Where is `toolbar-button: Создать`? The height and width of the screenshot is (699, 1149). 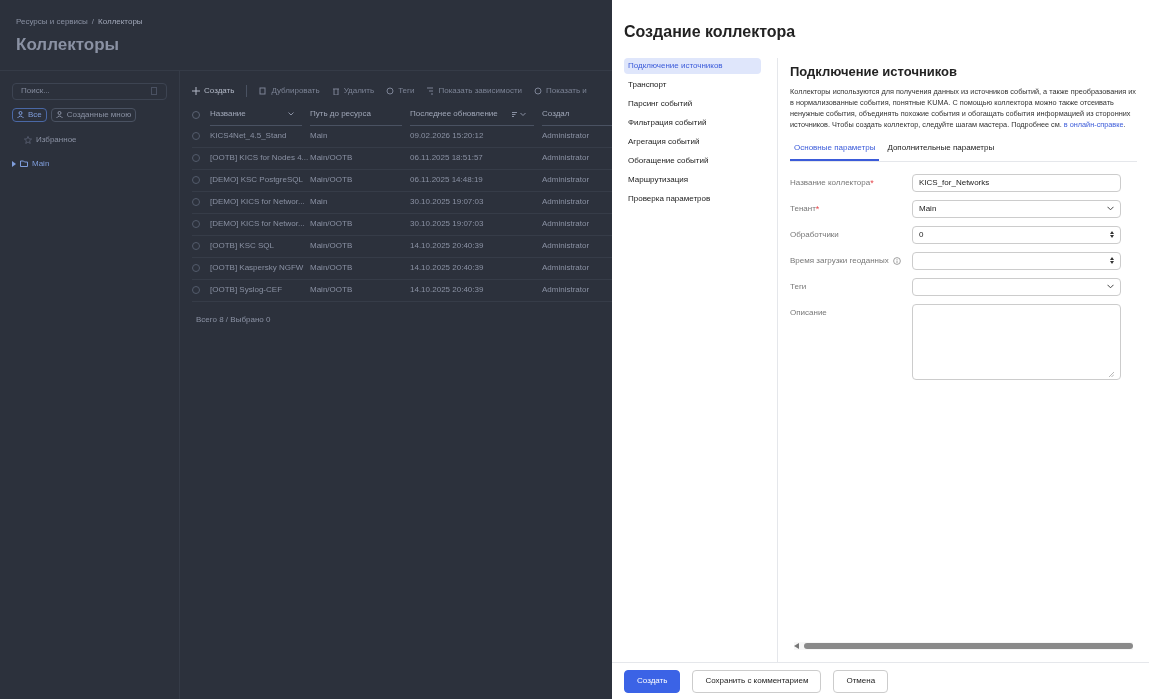
toolbar-button: Создать is located at coordinates (220, 91).